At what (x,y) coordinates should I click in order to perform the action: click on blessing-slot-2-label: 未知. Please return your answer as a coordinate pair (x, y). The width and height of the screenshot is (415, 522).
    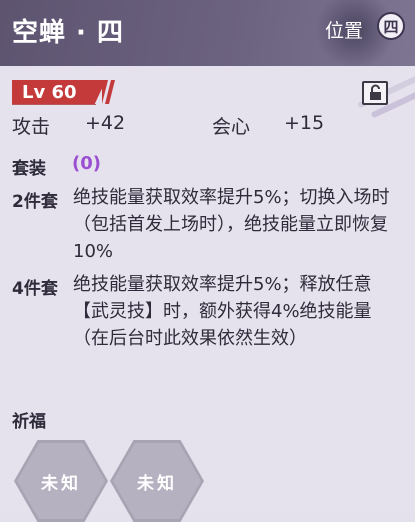
    Looking at the image, I should click on (157, 483).